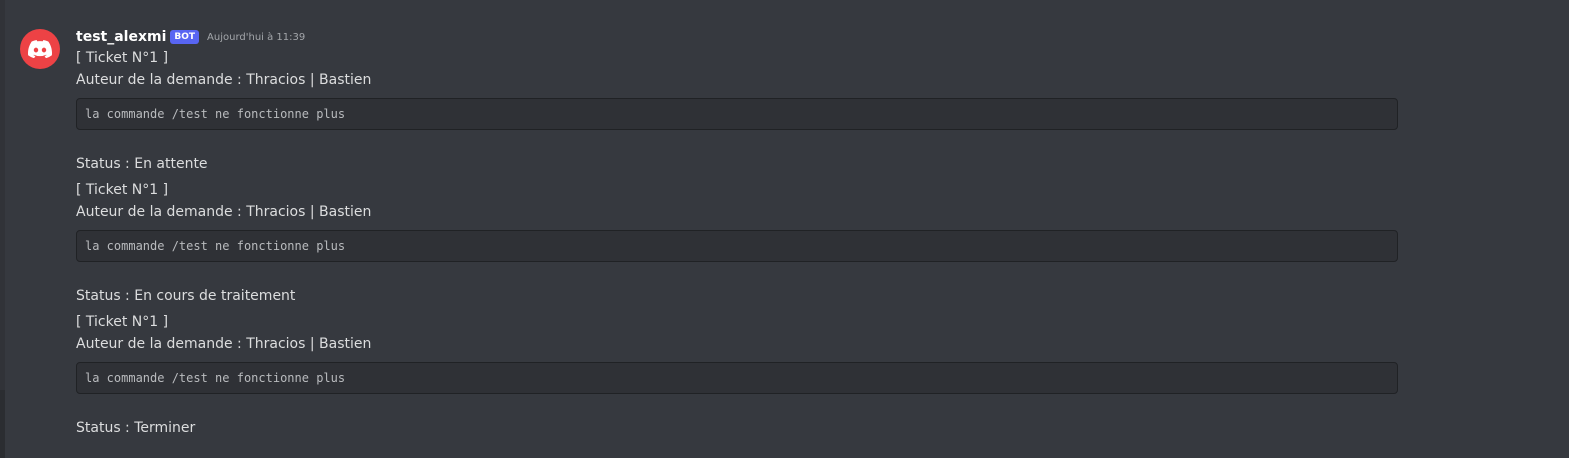 The height and width of the screenshot is (458, 1569). Describe the element at coordinates (142, 164) in the screenshot. I see `ticket-status: Status : En attente` at that location.